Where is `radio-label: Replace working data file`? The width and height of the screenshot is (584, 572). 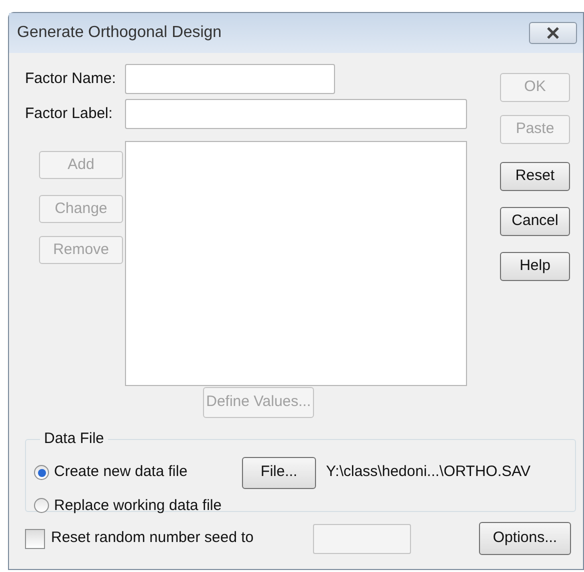
radio-label: Replace working data file is located at coordinates (138, 506).